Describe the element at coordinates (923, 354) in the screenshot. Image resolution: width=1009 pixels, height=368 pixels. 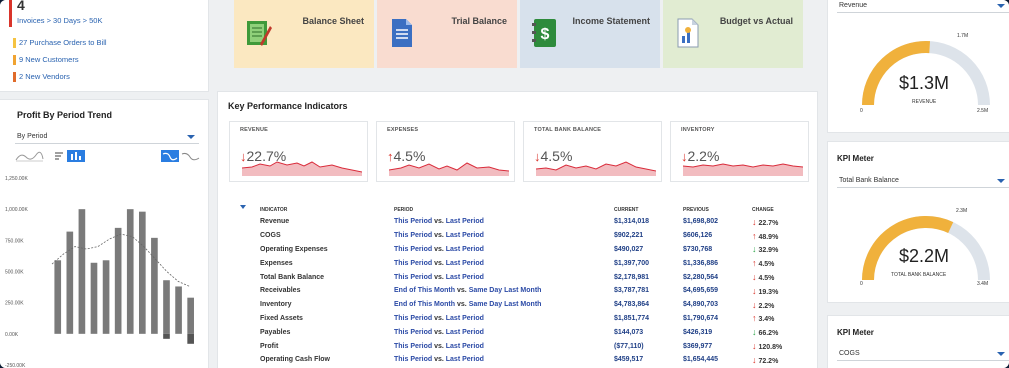
I see `meter-select: COGS` at that location.